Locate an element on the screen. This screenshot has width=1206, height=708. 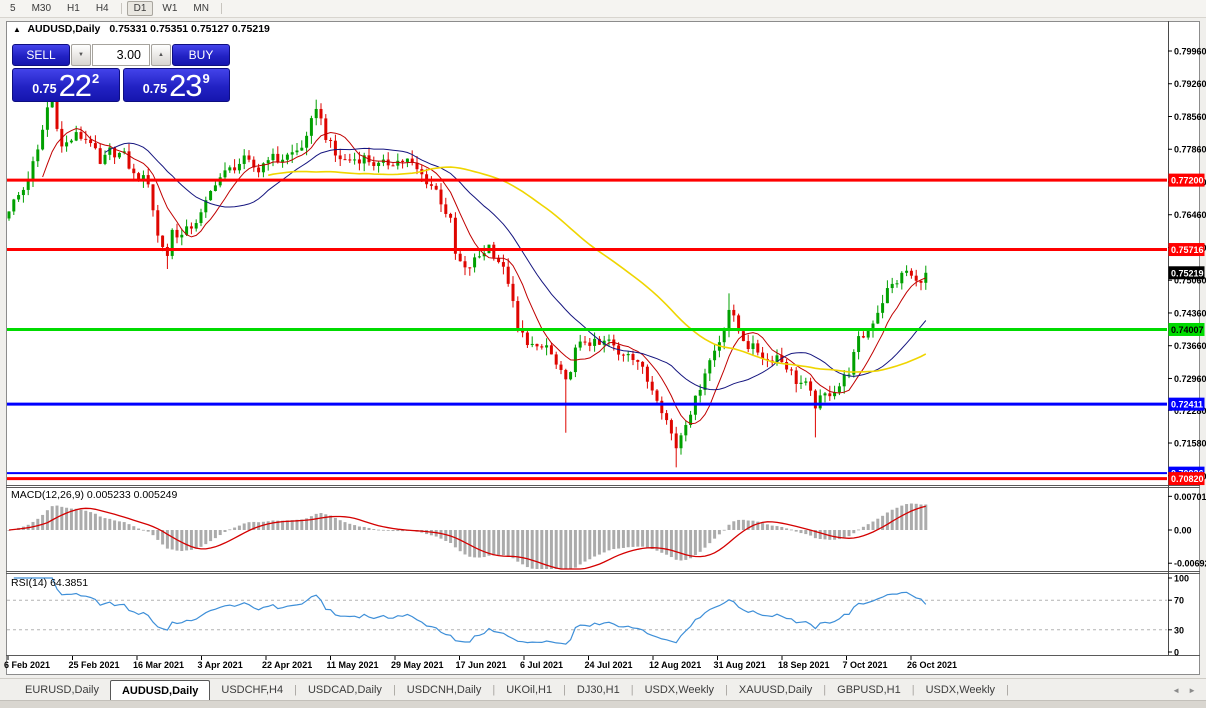
timeframe-toolbar: 5 M30 H1 H4 D1 W1 MN is located at coordinates (603, 9).